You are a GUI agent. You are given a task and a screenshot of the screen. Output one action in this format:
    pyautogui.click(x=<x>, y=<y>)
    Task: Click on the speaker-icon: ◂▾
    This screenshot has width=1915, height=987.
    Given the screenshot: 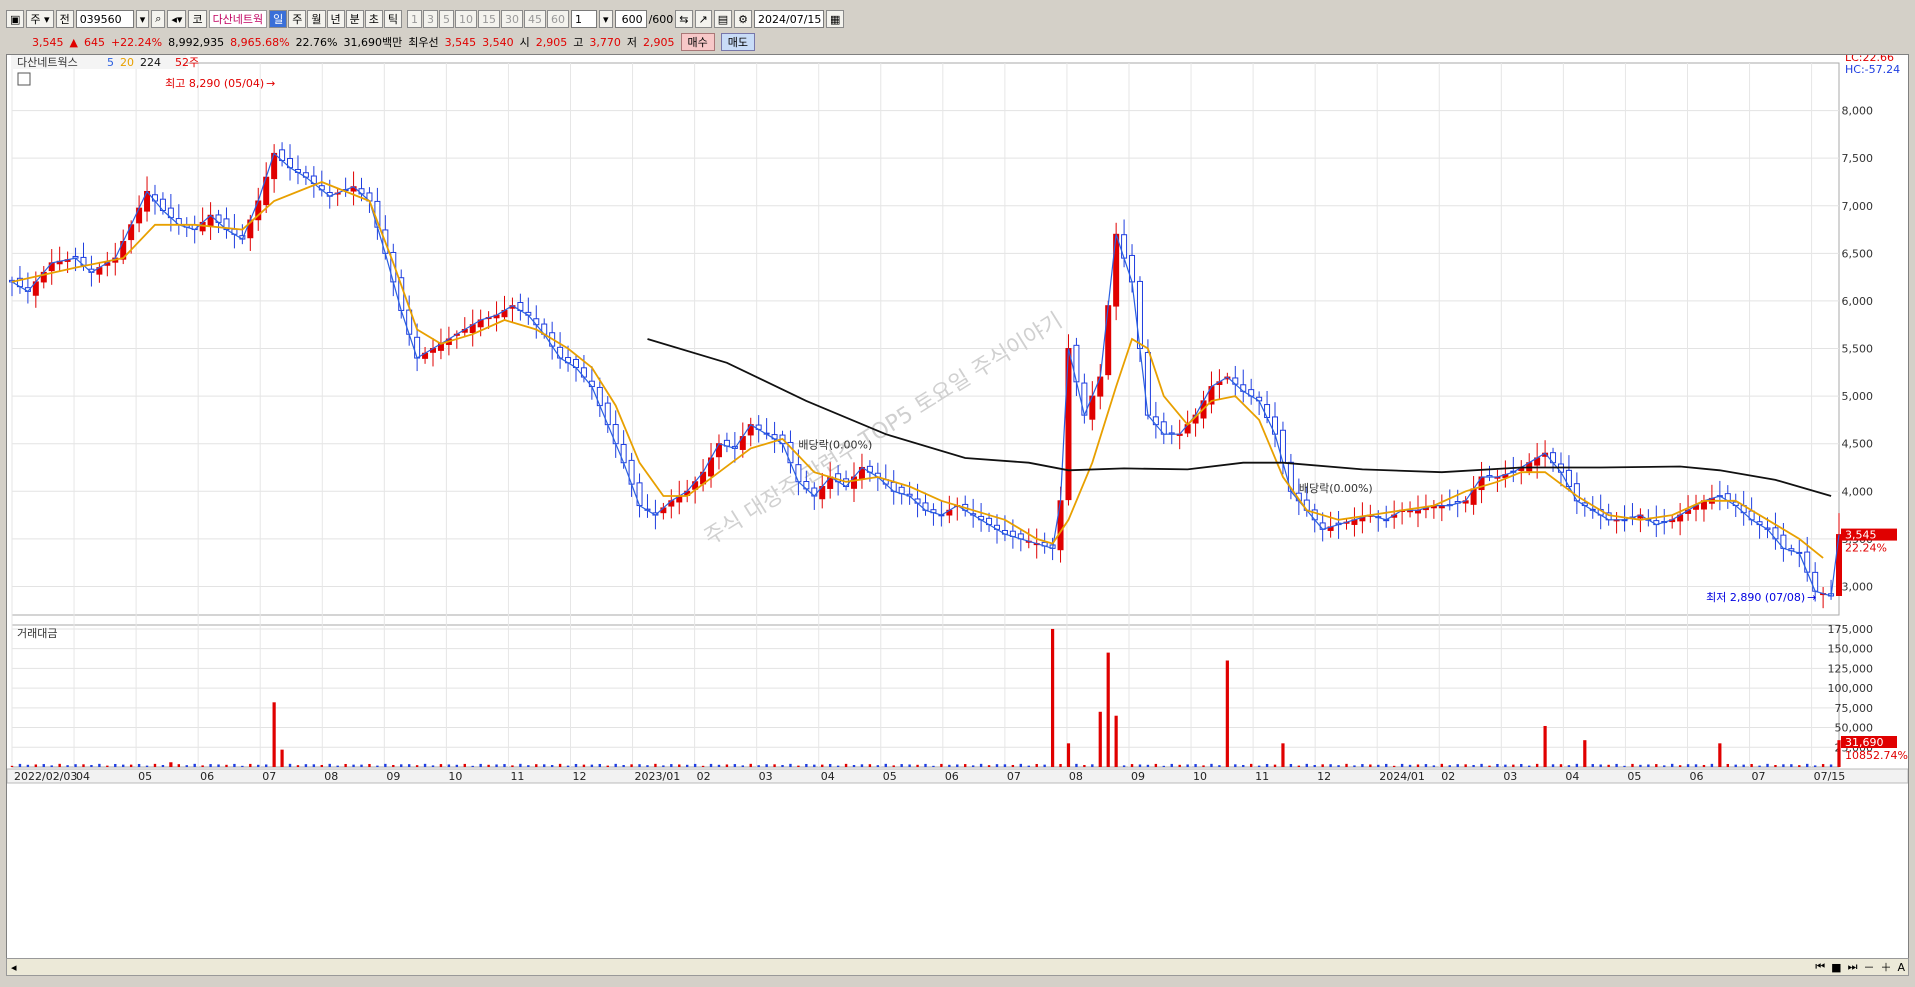 What is the action you would take?
    pyautogui.click(x=177, y=19)
    